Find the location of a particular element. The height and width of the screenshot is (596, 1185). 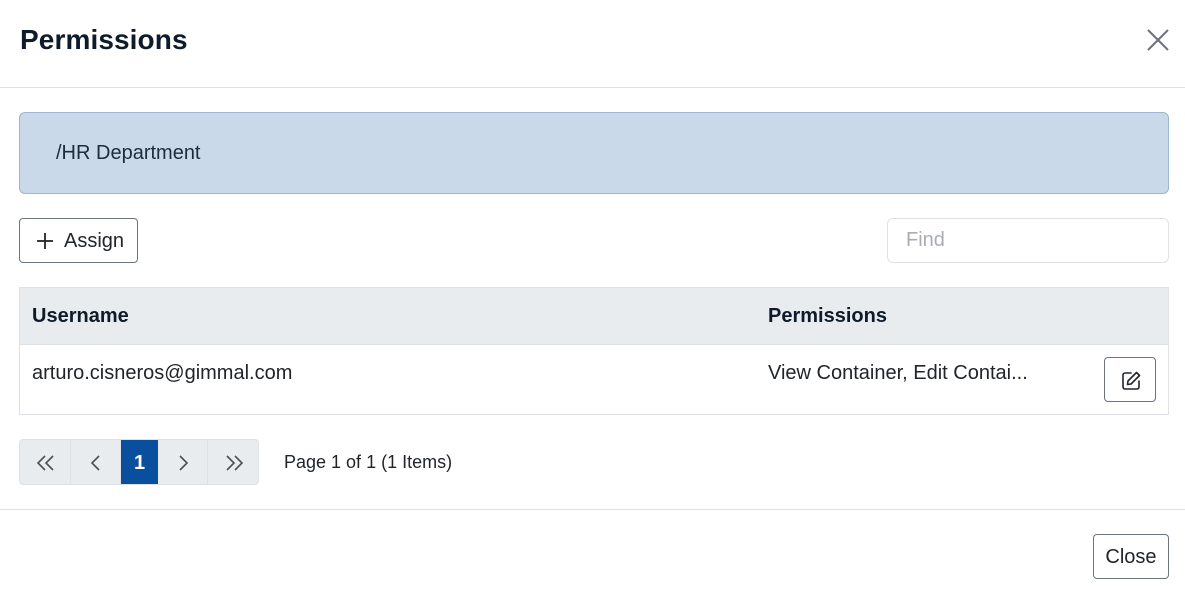

next-page-button is located at coordinates (183, 462).